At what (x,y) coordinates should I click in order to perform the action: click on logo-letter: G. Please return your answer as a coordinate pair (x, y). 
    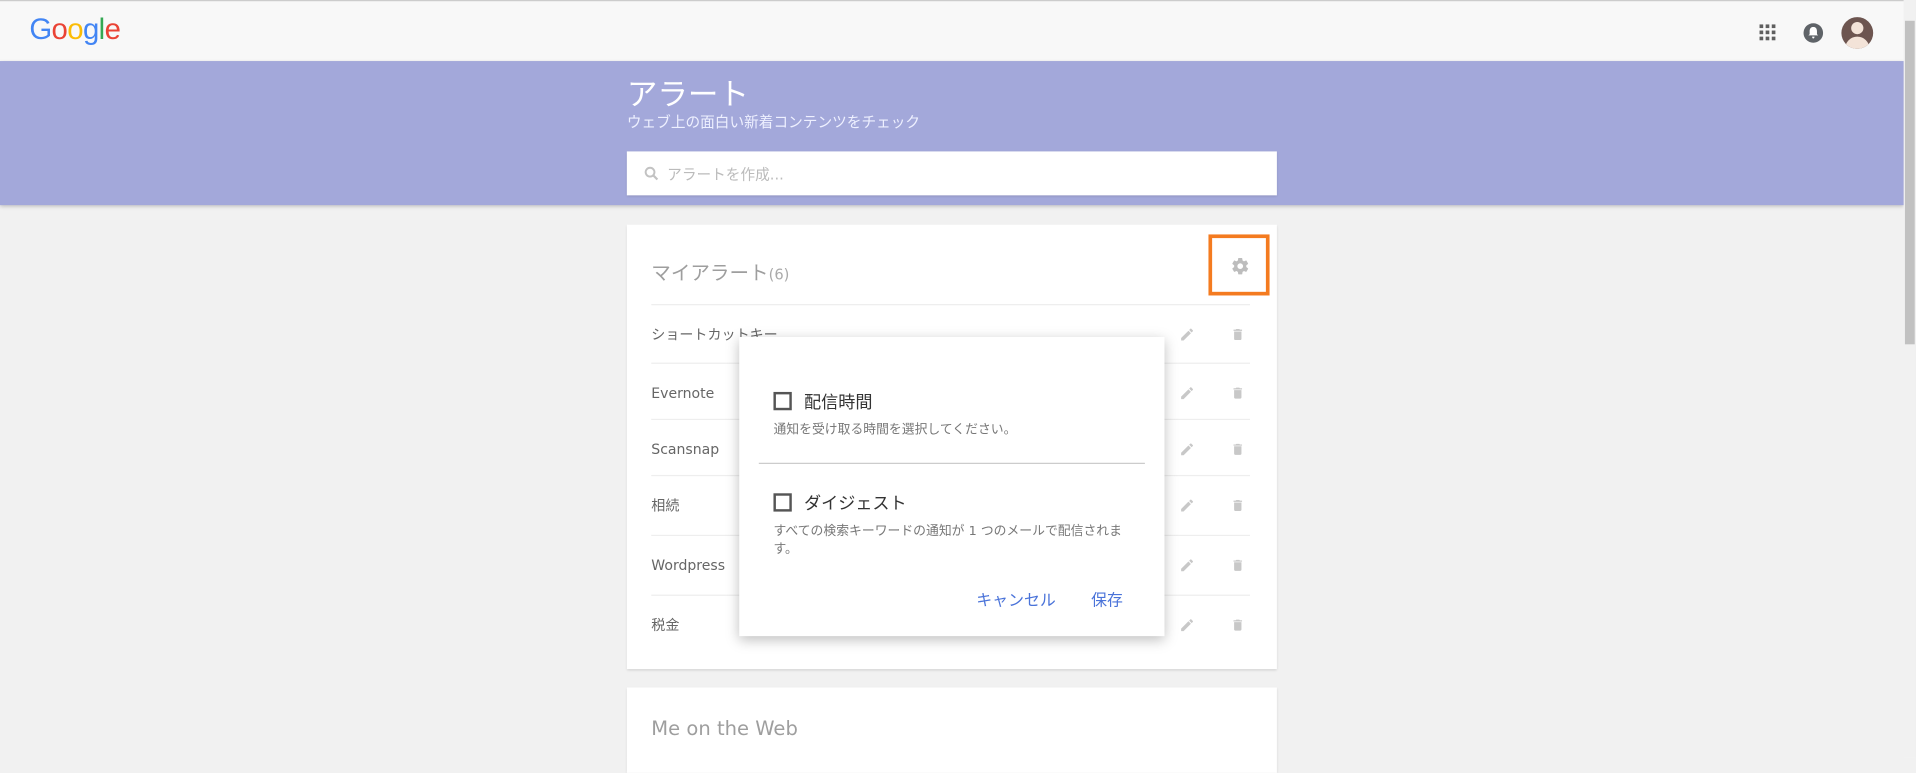
    Looking at the image, I should click on (40, 30).